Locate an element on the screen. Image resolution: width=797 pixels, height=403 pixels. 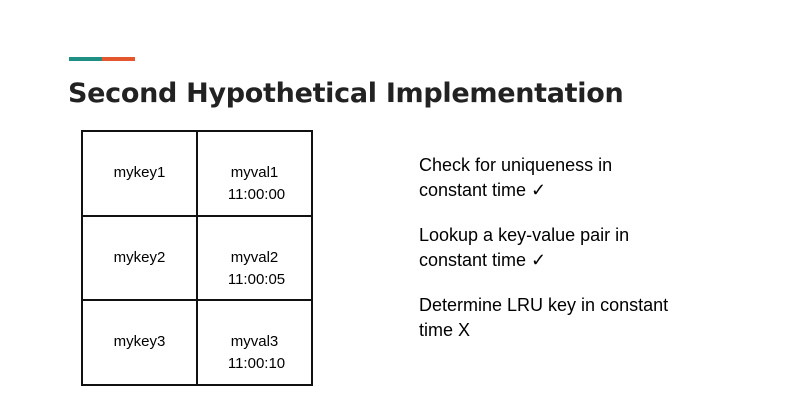
table-row: mykey3 myval3 11:00:10 is located at coordinates (197, 342).